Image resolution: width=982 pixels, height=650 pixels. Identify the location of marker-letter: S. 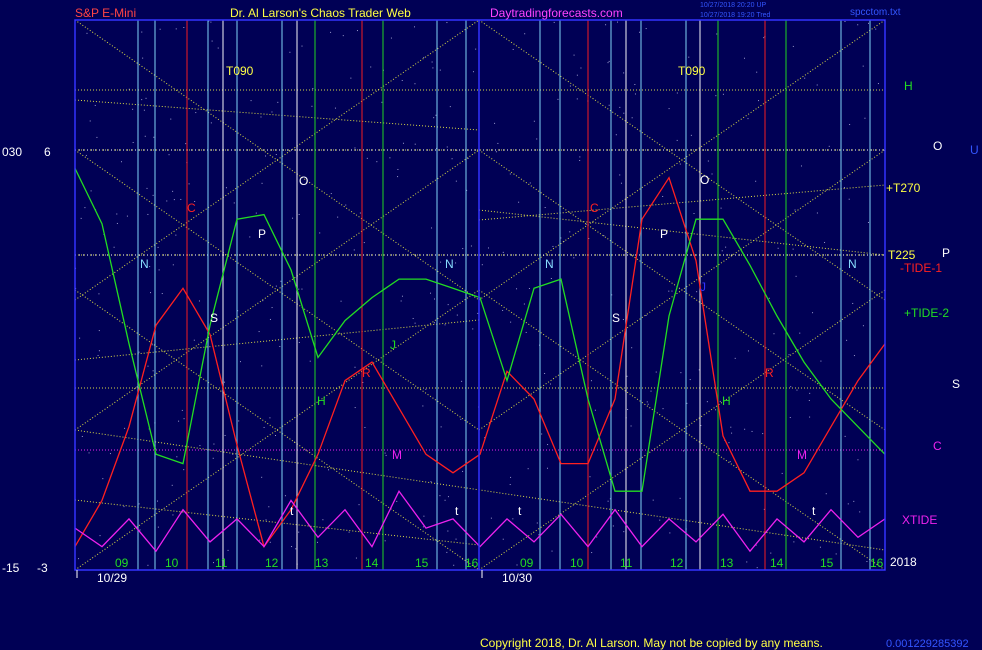
(214, 318).